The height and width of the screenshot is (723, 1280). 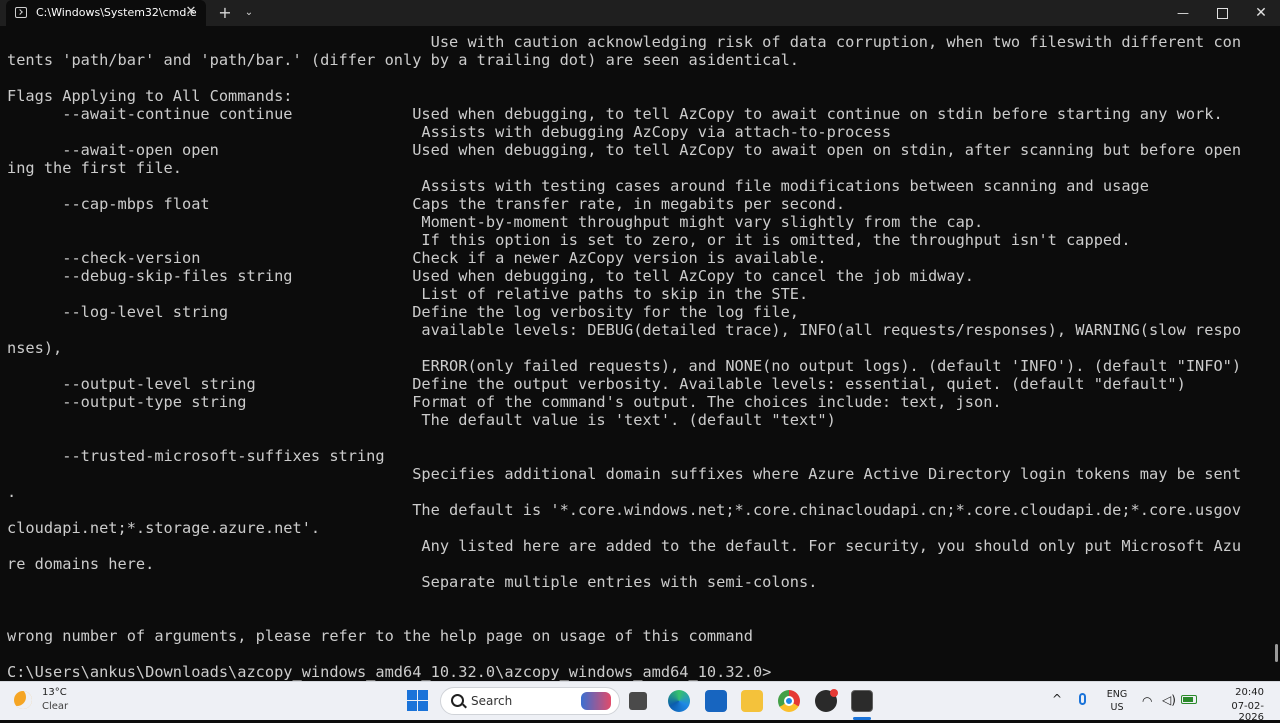 What do you see at coordinates (1057, 699) in the screenshot?
I see `tray-chevron-icon: ^` at bounding box center [1057, 699].